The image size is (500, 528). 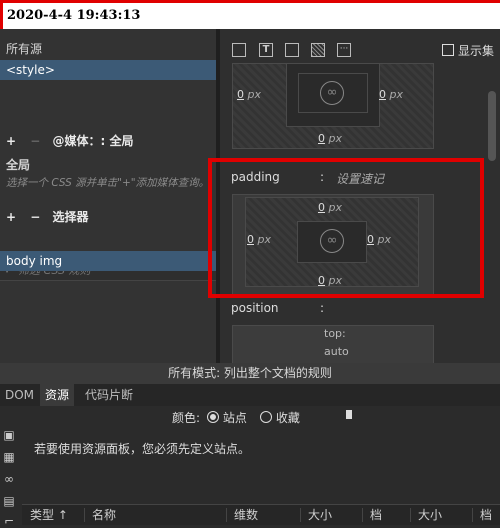 What do you see at coordinates (376, 515) in the screenshot?
I see `col-file: 档` at bounding box center [376, 515].